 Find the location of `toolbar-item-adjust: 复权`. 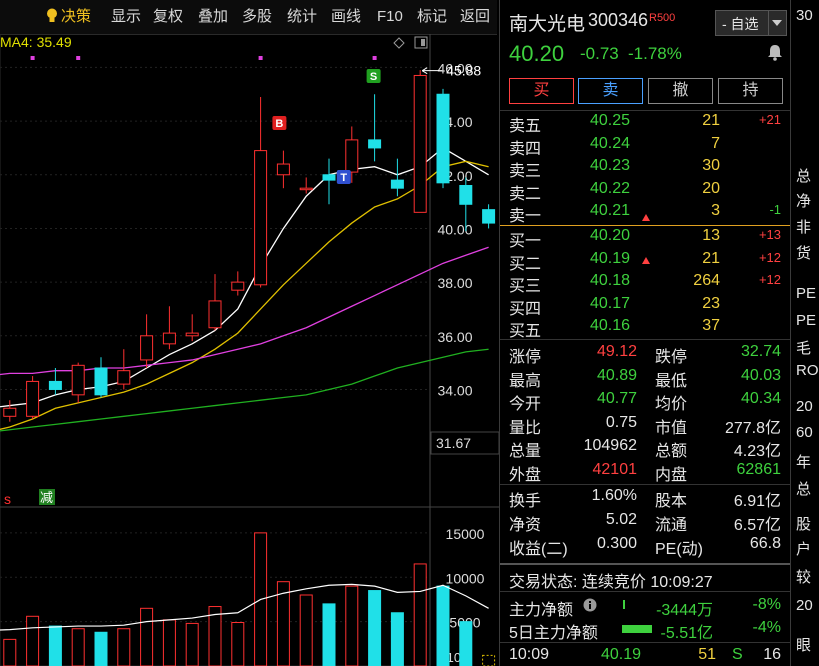

toolbar-item-adjust: 复权 is located at coordinates (168, 17).